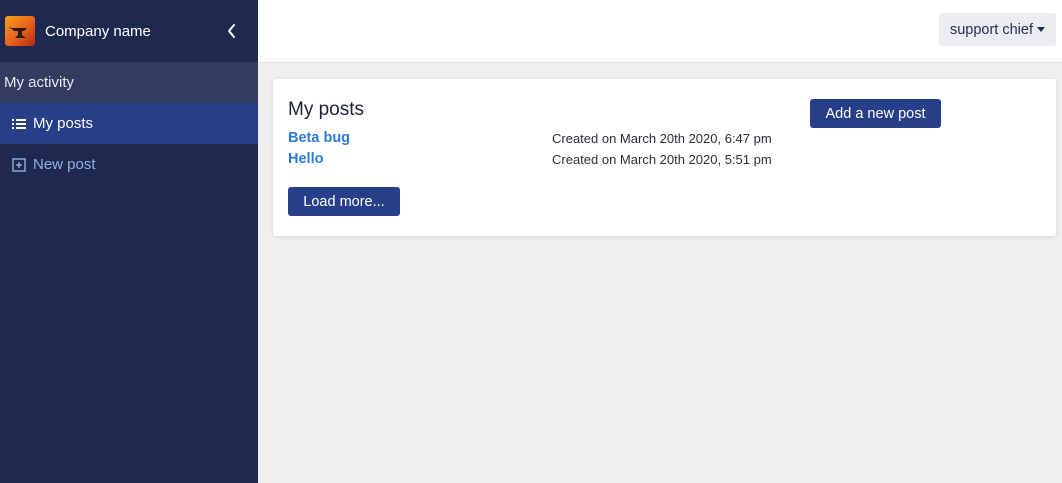 The height and width of the screenshot is (483, 1062). I want to click on post-created-date: Created on March 20th 2020, 5:51 pm, so click(662, 159).